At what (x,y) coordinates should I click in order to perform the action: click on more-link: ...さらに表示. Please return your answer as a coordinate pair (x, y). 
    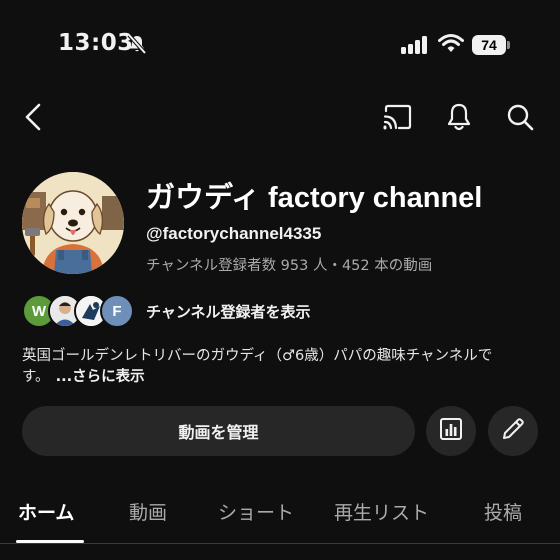
    Looking at the image, I should click on (100, 377).